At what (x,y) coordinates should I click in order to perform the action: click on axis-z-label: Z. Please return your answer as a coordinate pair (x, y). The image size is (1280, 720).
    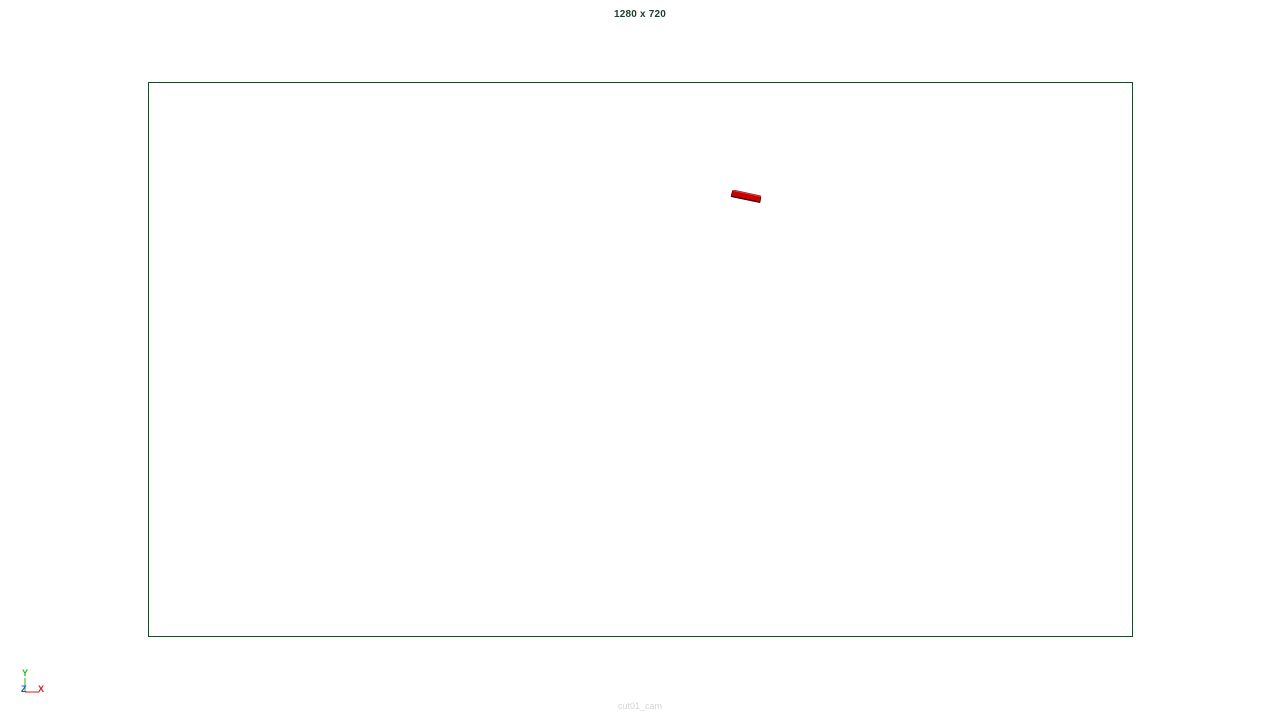
    Looking at the image, I should click on (24, 689).